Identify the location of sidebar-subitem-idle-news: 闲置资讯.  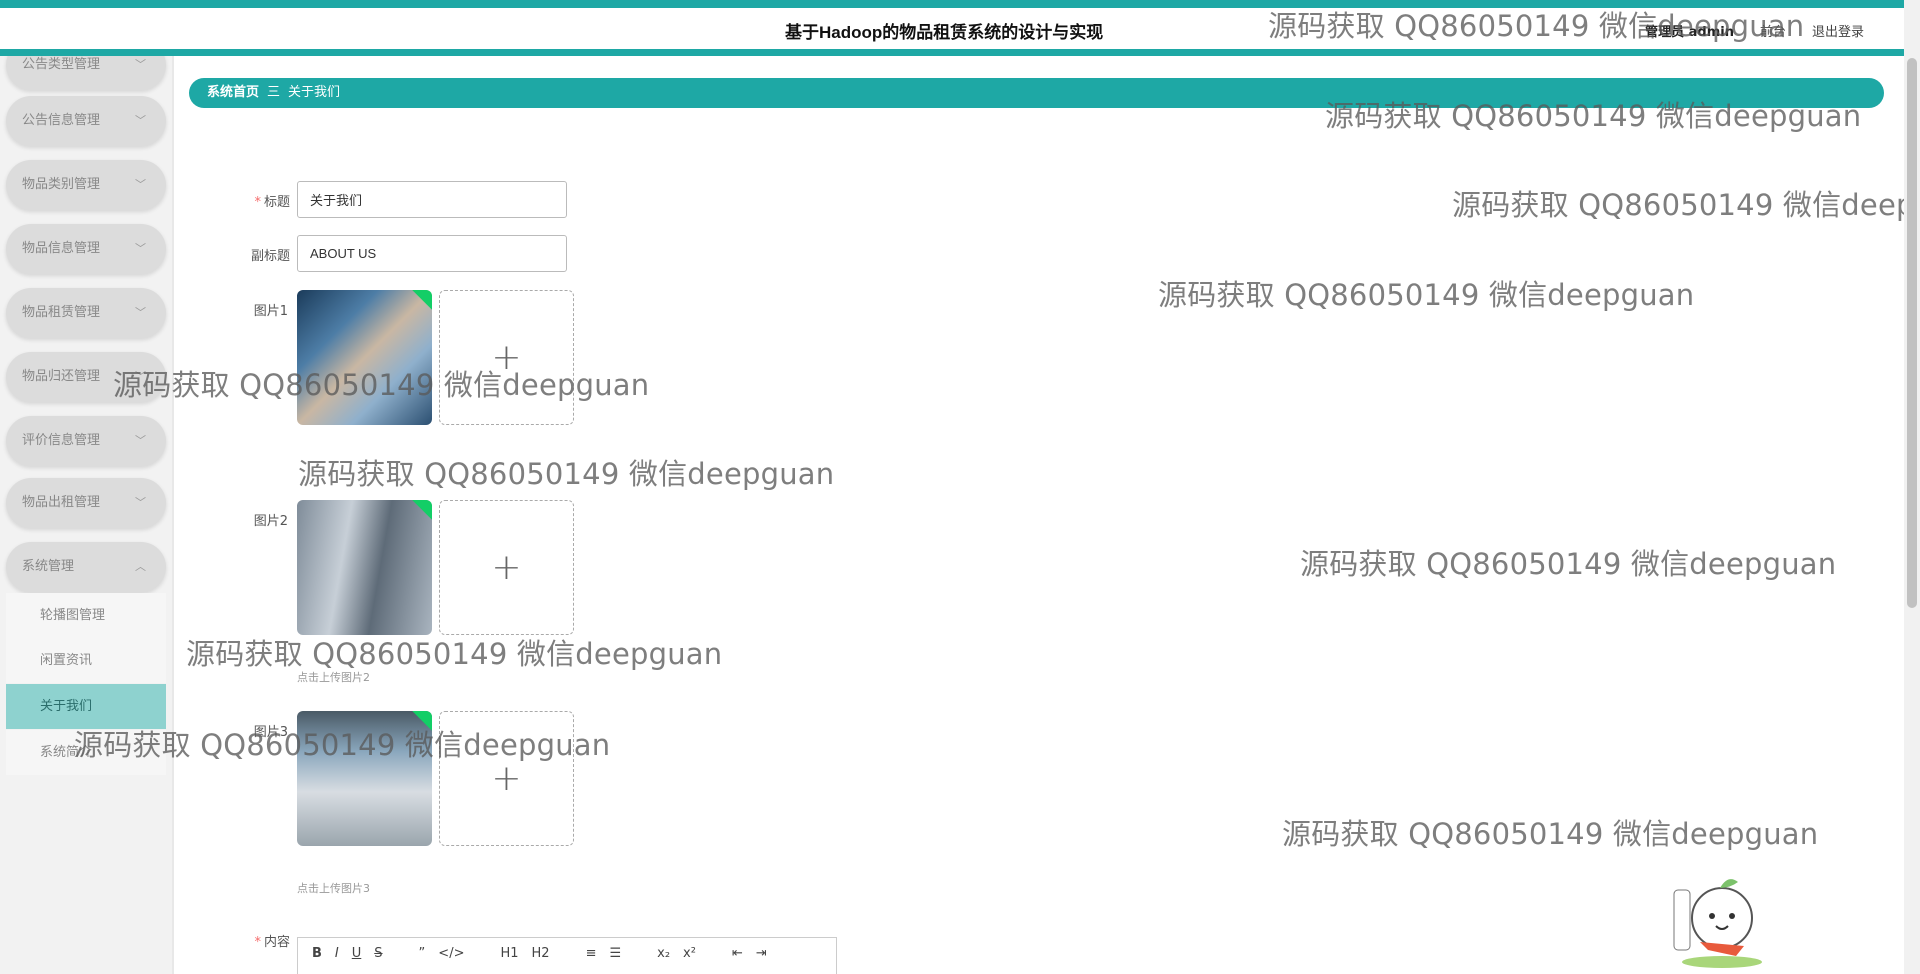
(86, 660).